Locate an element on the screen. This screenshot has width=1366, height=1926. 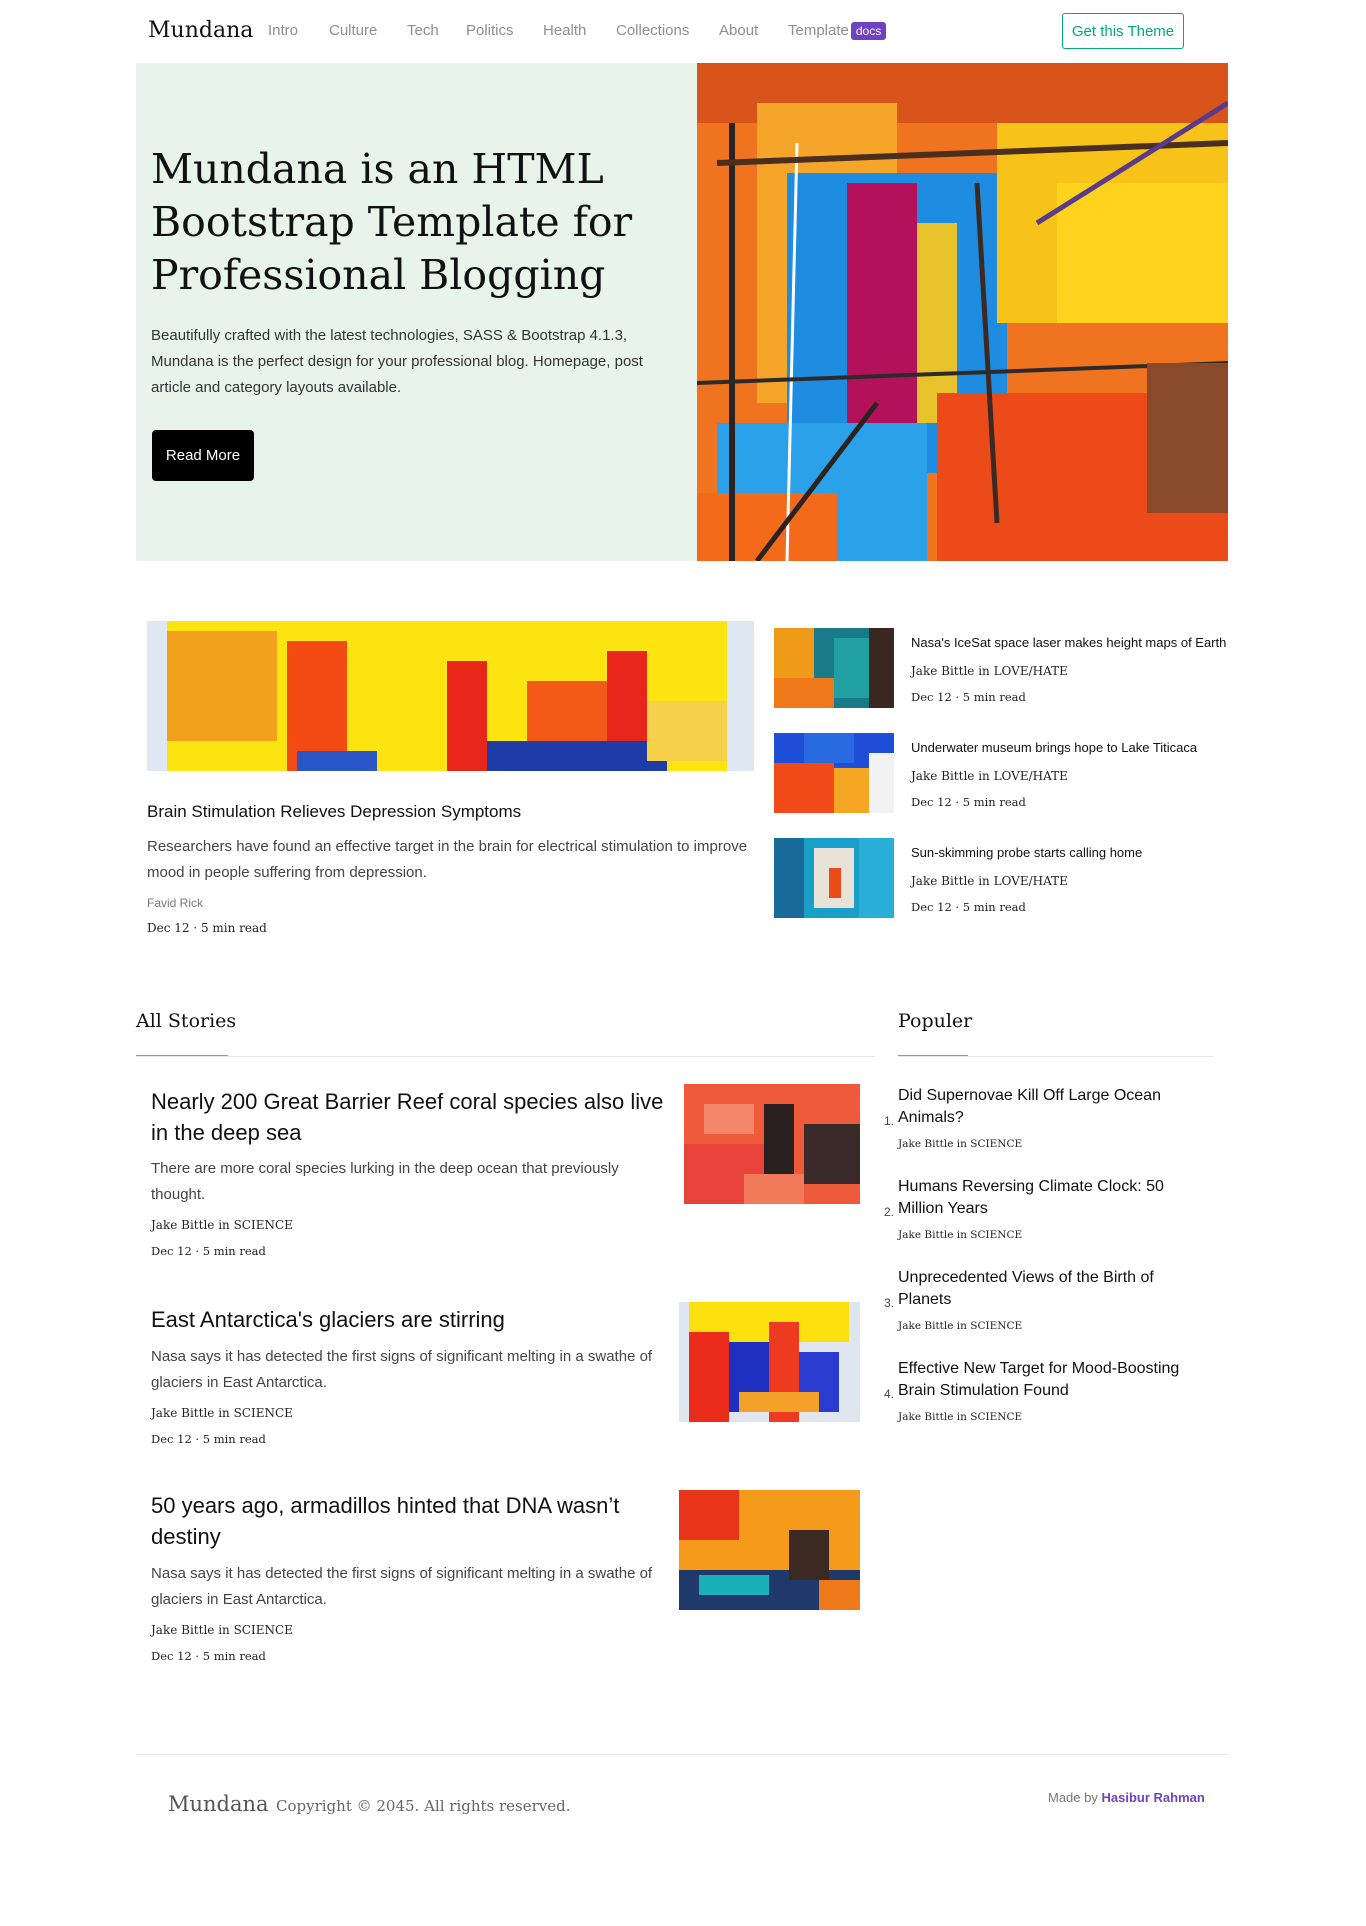
popular-heading: Populer is located at coordinates (935, 1021).